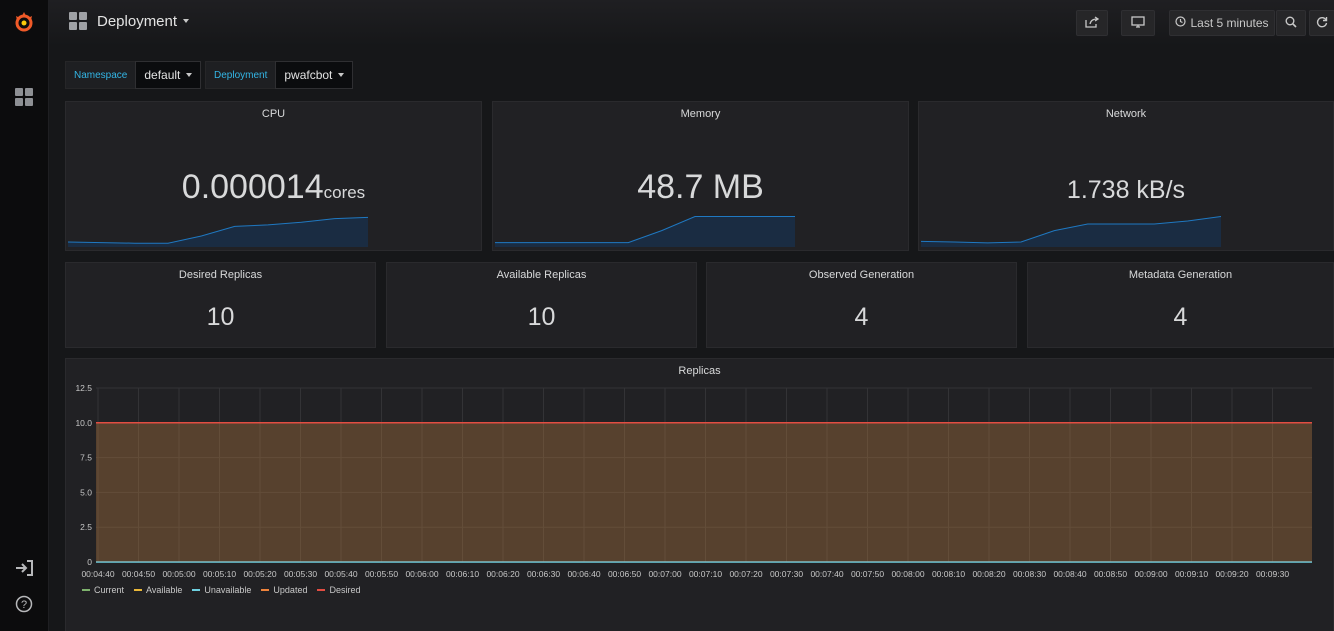 The image size is (1334, 631). I want to click on x-tick-label: 00:06:30, so click(543, 574).